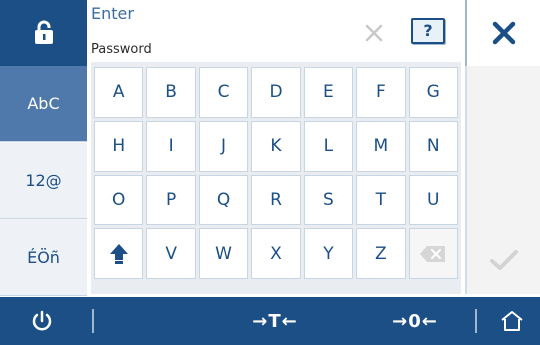 The height and width of the screenshot is (345, 540). What do you see at coordinates (112, 13) in the screenshot?
I see `prompt-label: Enter` at bounding box center [112, 13].